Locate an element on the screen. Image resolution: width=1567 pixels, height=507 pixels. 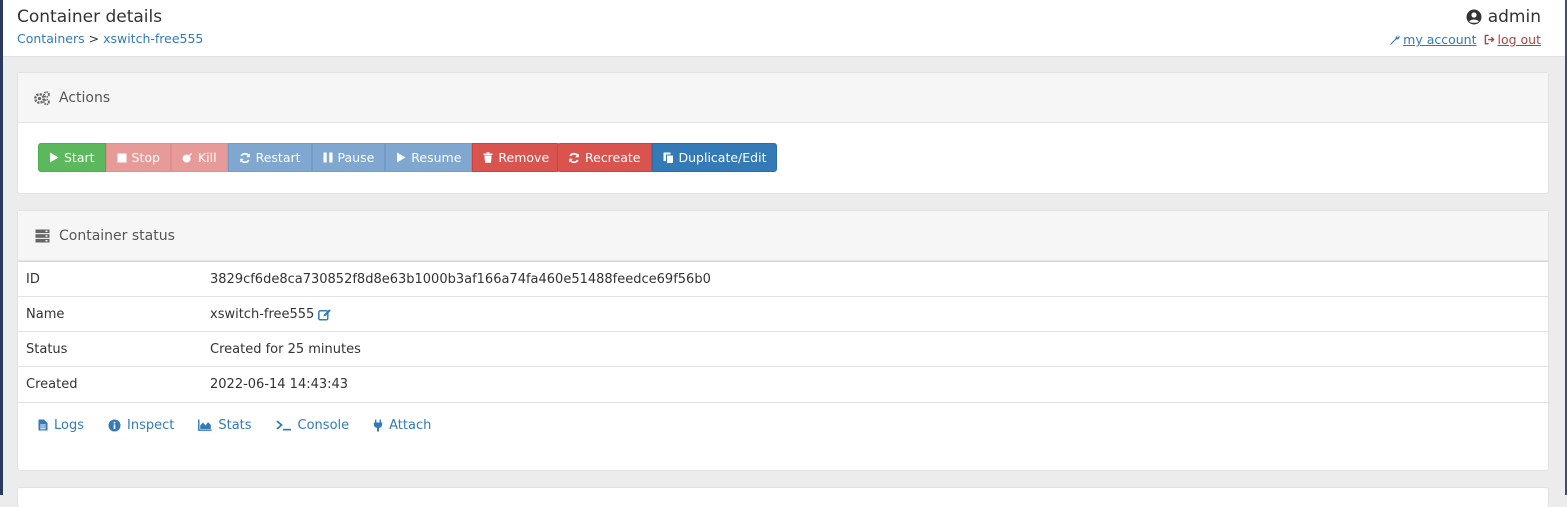
duplicate-edit-button: Duplicate/Edit is located at coordinates (714, 157).